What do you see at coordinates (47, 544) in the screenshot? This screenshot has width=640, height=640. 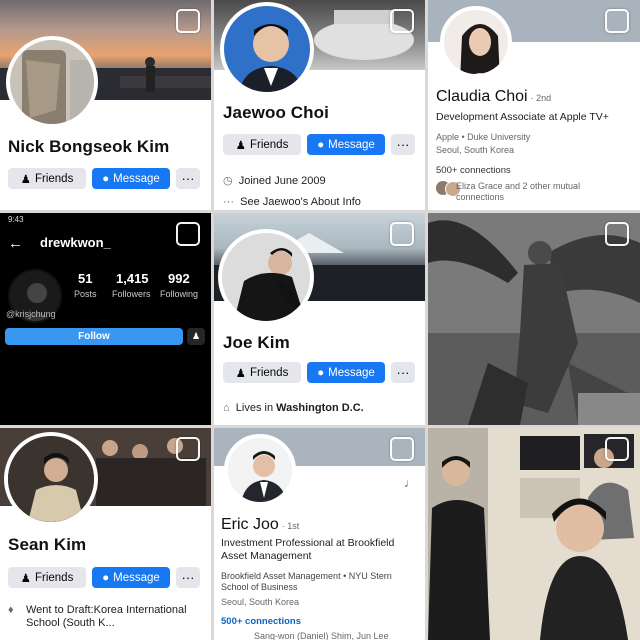 I see `profile-name: Sean Kim` at bounding box center [47, 544].